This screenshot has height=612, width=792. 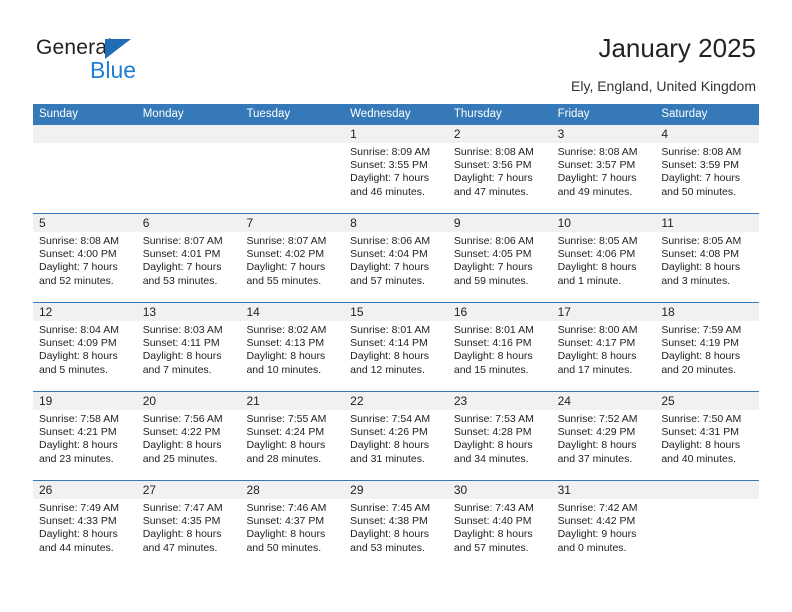 I want to click on day-number: 7, so click(x=292, y=223).